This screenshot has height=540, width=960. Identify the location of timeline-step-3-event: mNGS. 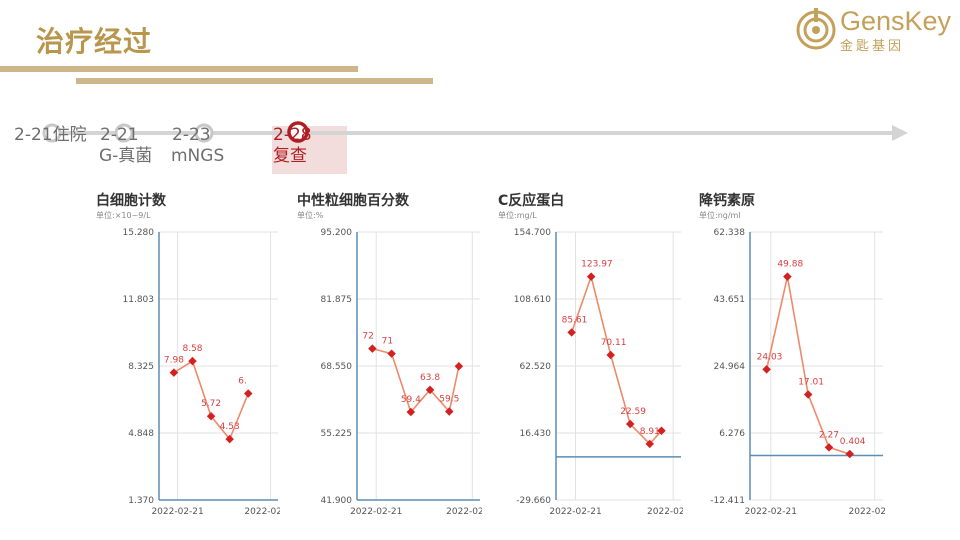
(198, 156).